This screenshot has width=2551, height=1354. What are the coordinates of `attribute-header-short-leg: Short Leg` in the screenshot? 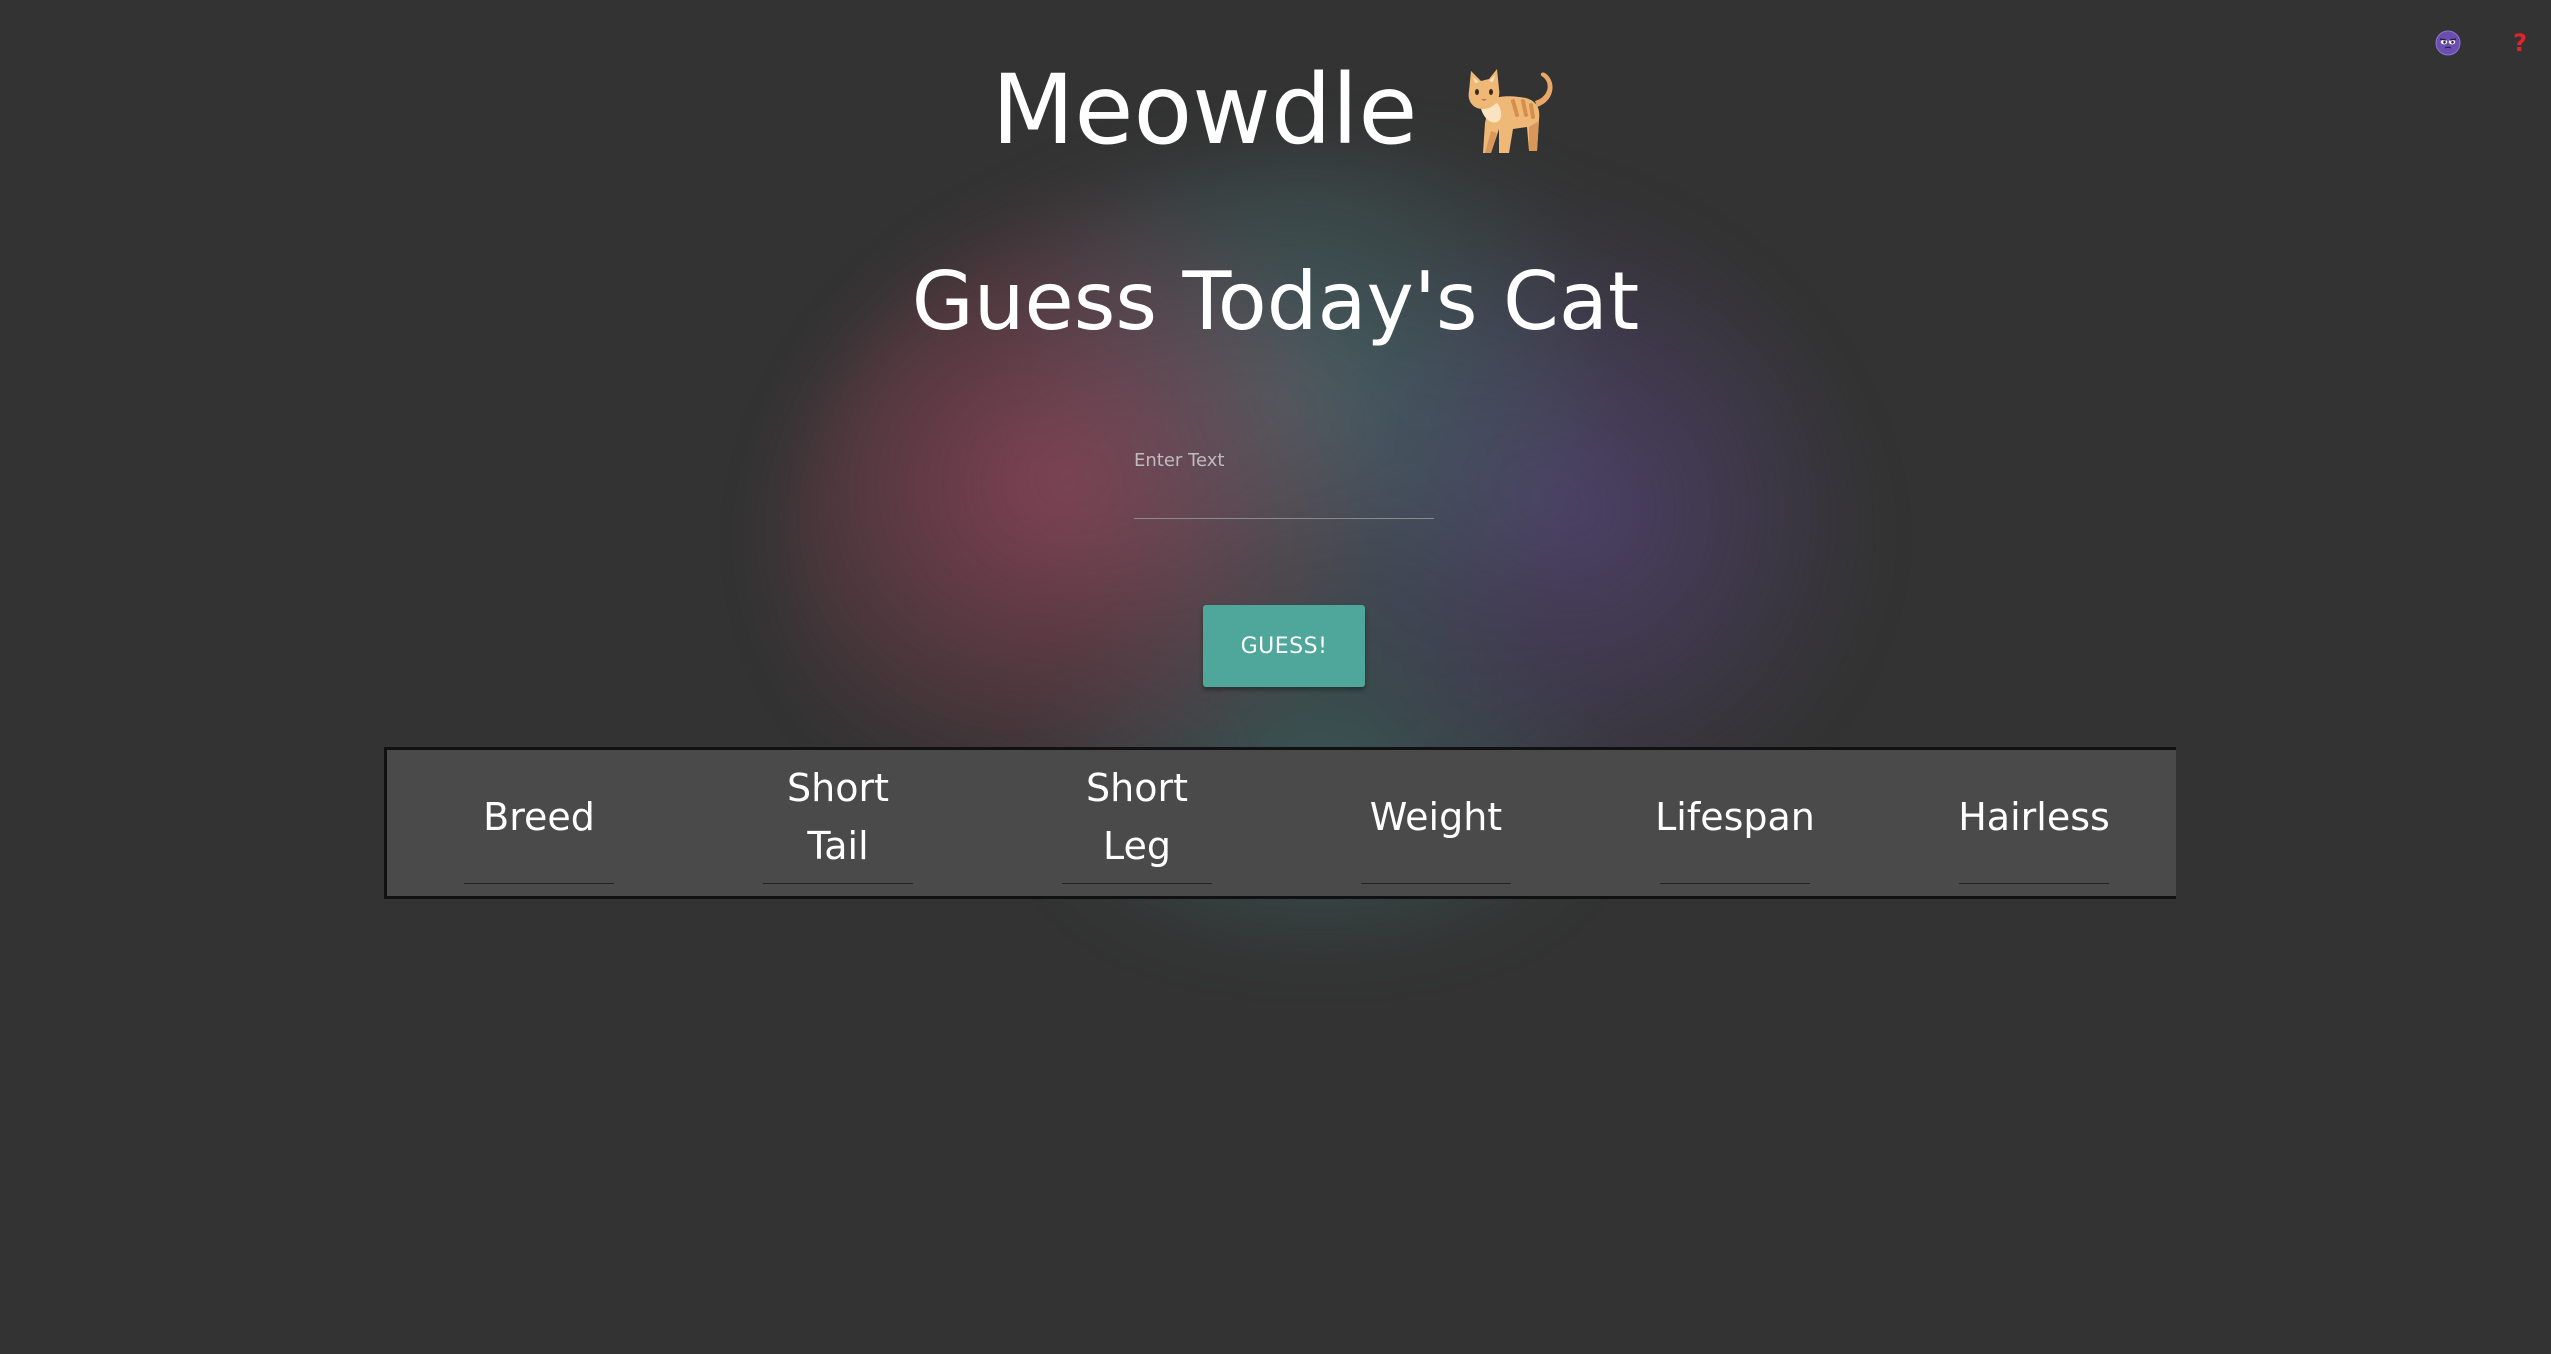 It's located at (1137, 817).